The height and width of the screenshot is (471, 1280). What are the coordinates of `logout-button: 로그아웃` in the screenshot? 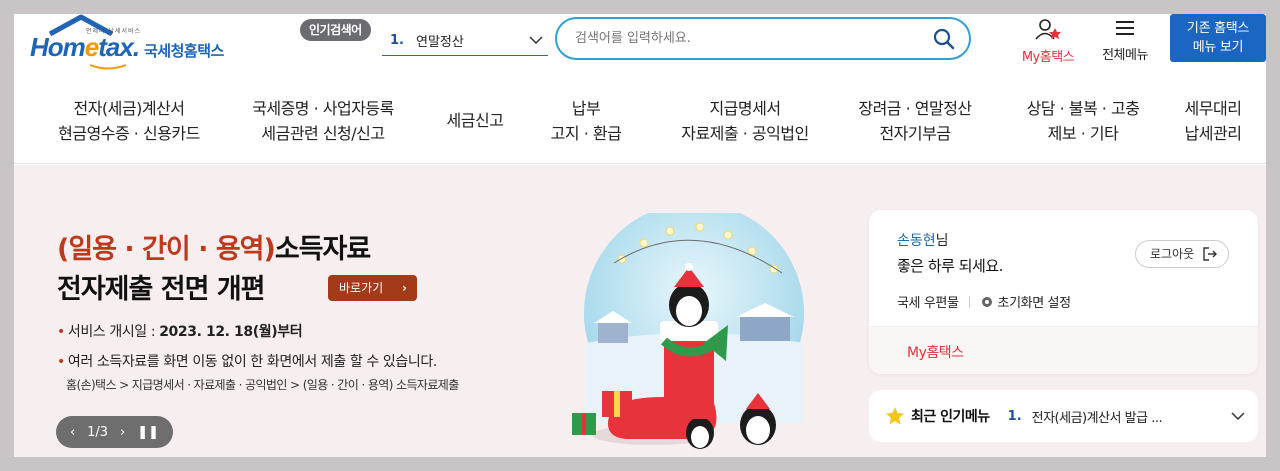 It's located at (1182, 254).